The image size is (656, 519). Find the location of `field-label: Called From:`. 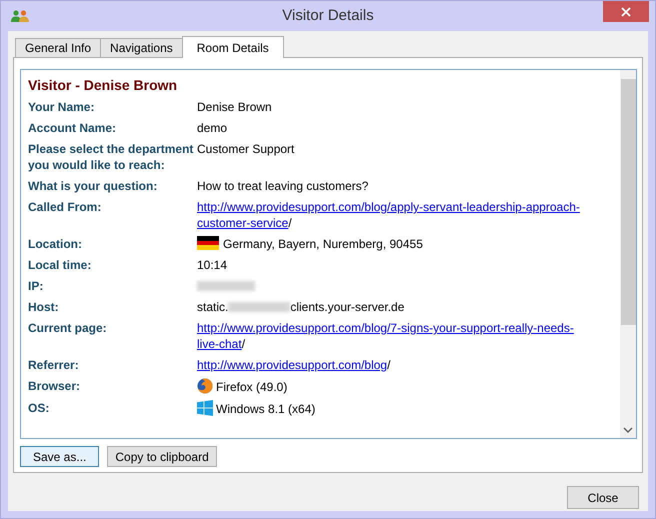

field-label: Called From: is located at coordinates (65, 207).